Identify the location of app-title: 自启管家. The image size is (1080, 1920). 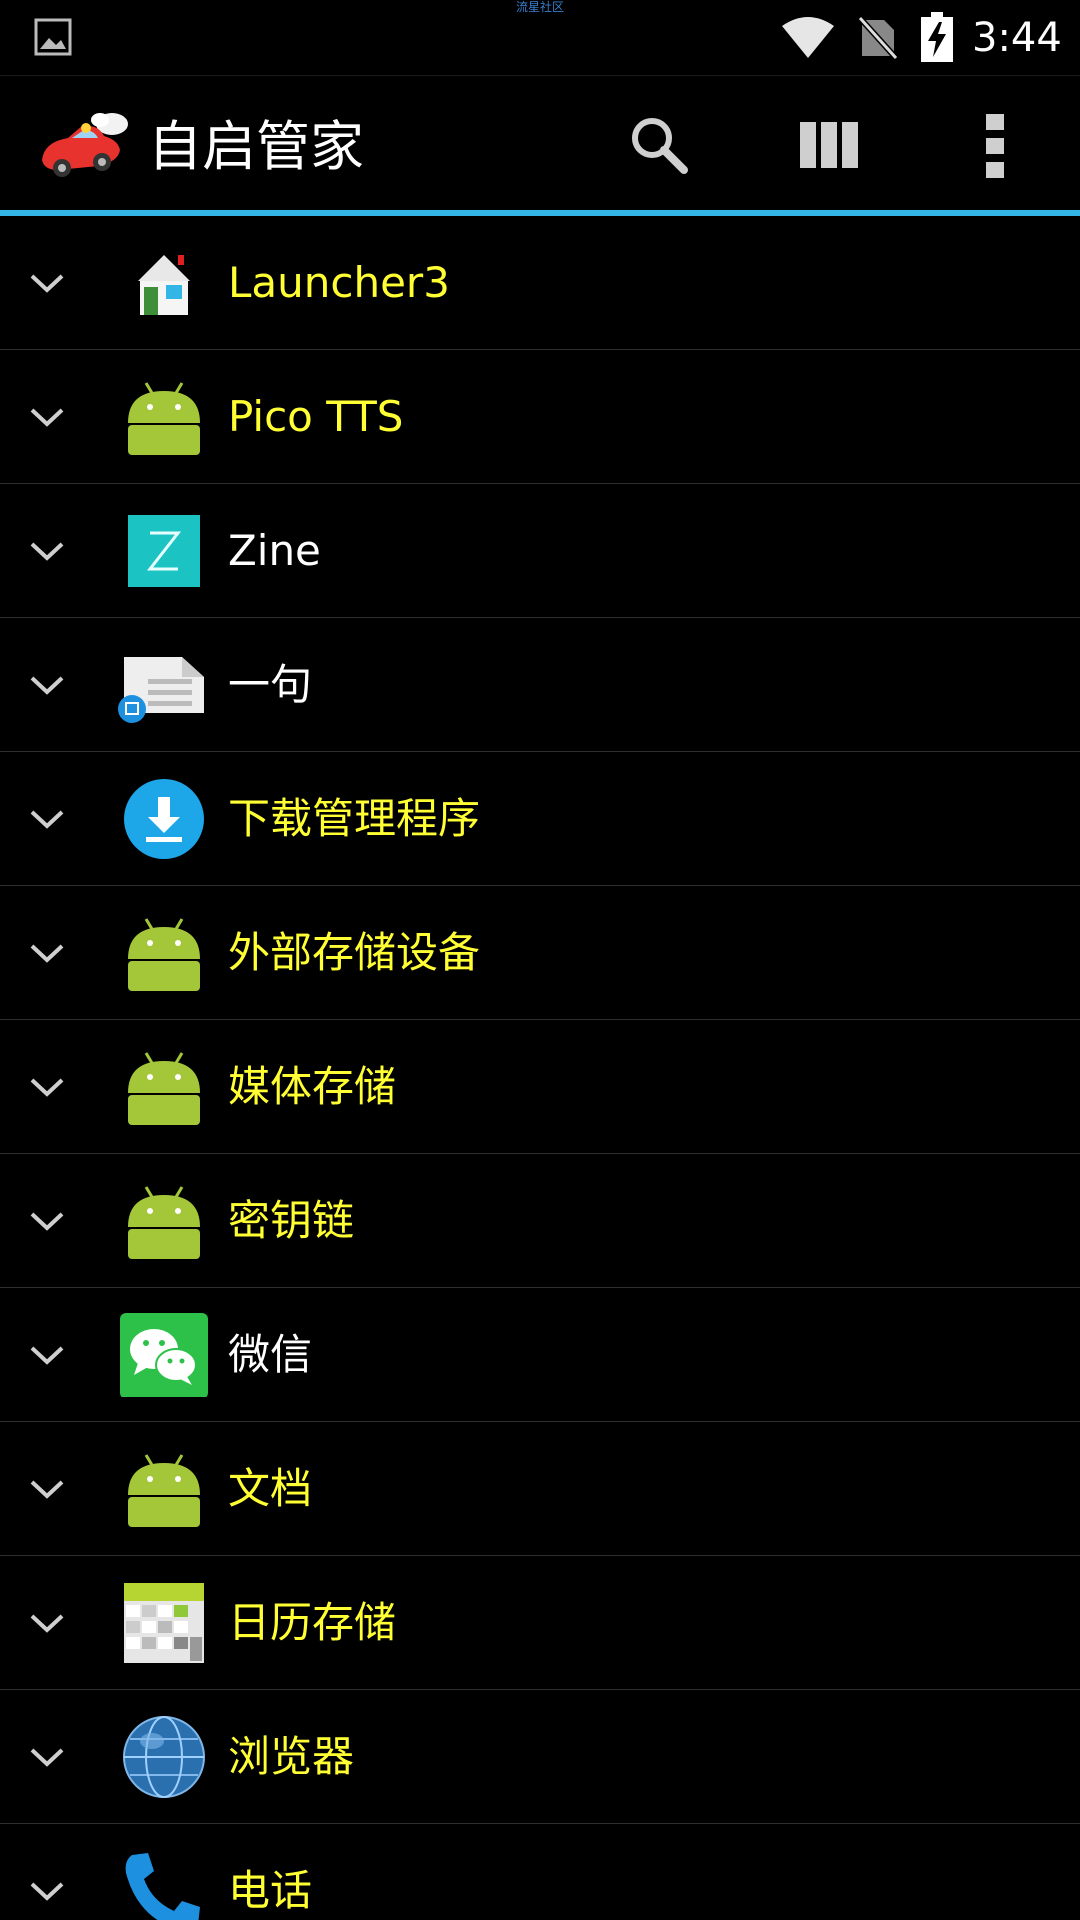
(256, 146).